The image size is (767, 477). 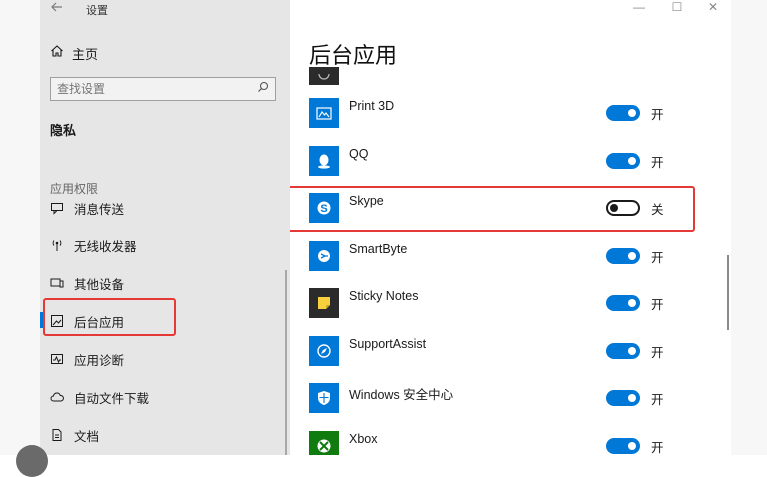 What do you see at coordinates (677, 8) in the screenshot?
I see `maximize-button: ☐` at bounding box center [677, 8].